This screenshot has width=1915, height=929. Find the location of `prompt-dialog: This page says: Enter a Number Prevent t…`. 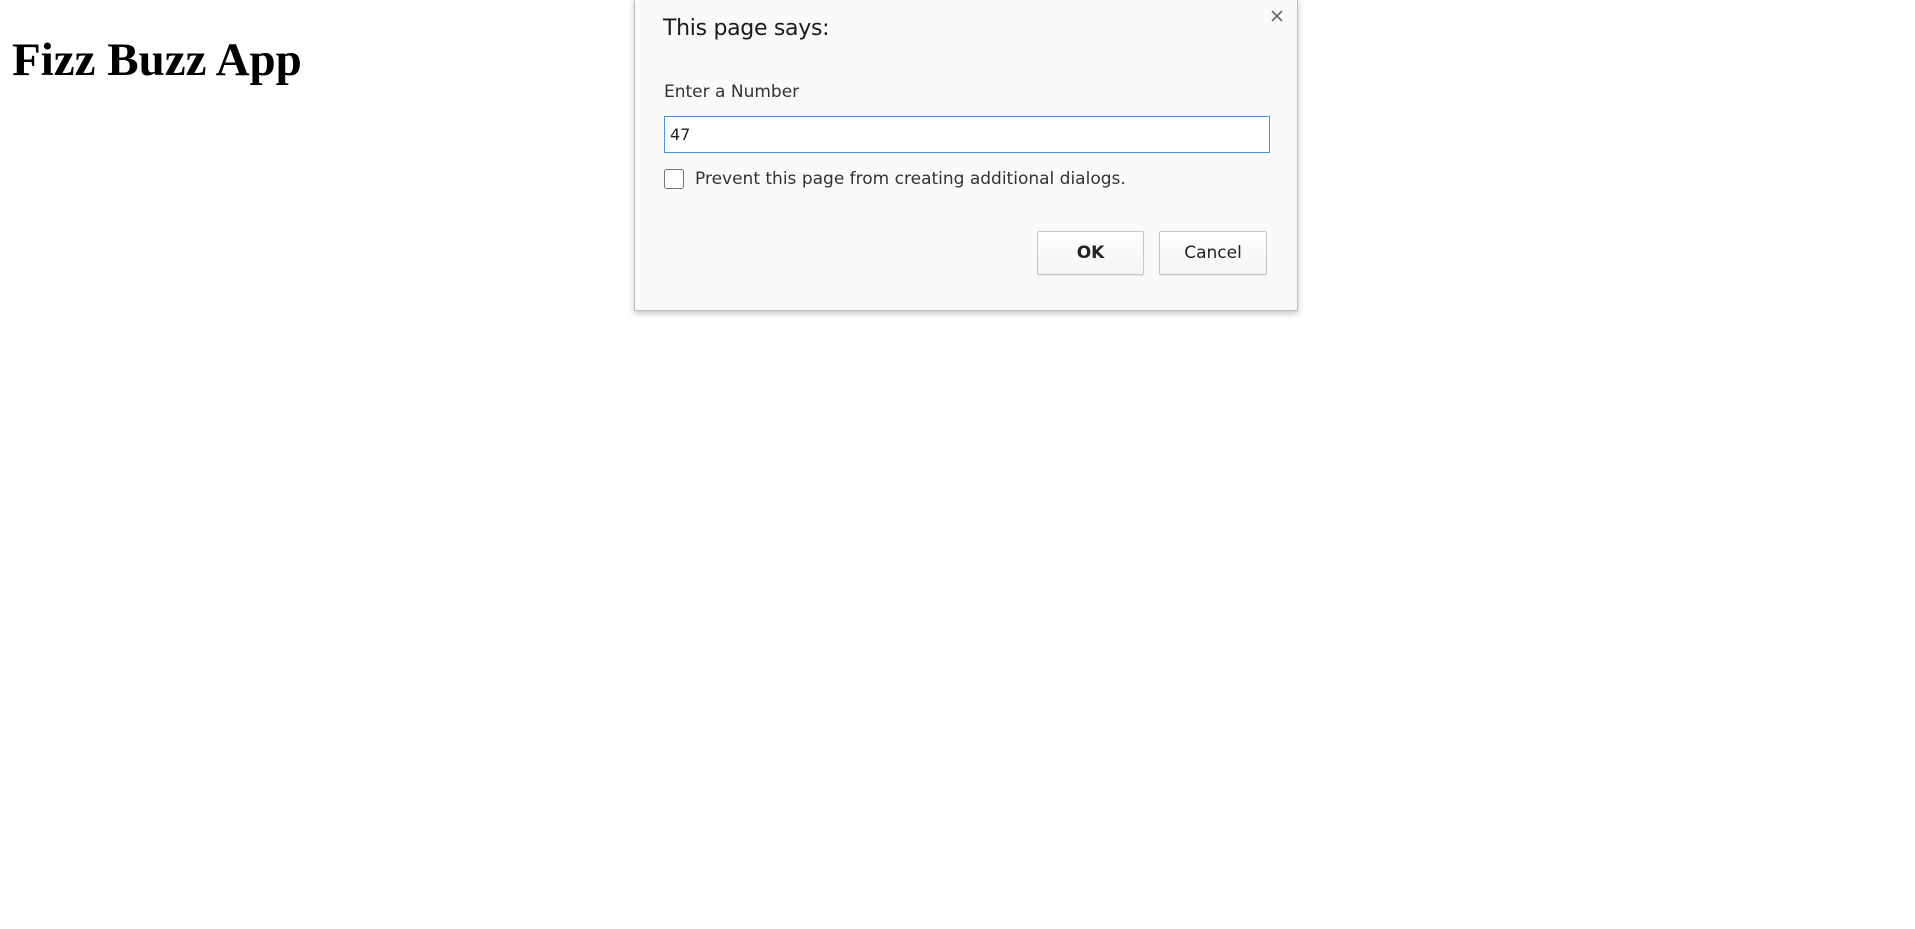

prompt-dialog: This page says: Enter a Number Prevent t… is located at coordinates (966, 155).